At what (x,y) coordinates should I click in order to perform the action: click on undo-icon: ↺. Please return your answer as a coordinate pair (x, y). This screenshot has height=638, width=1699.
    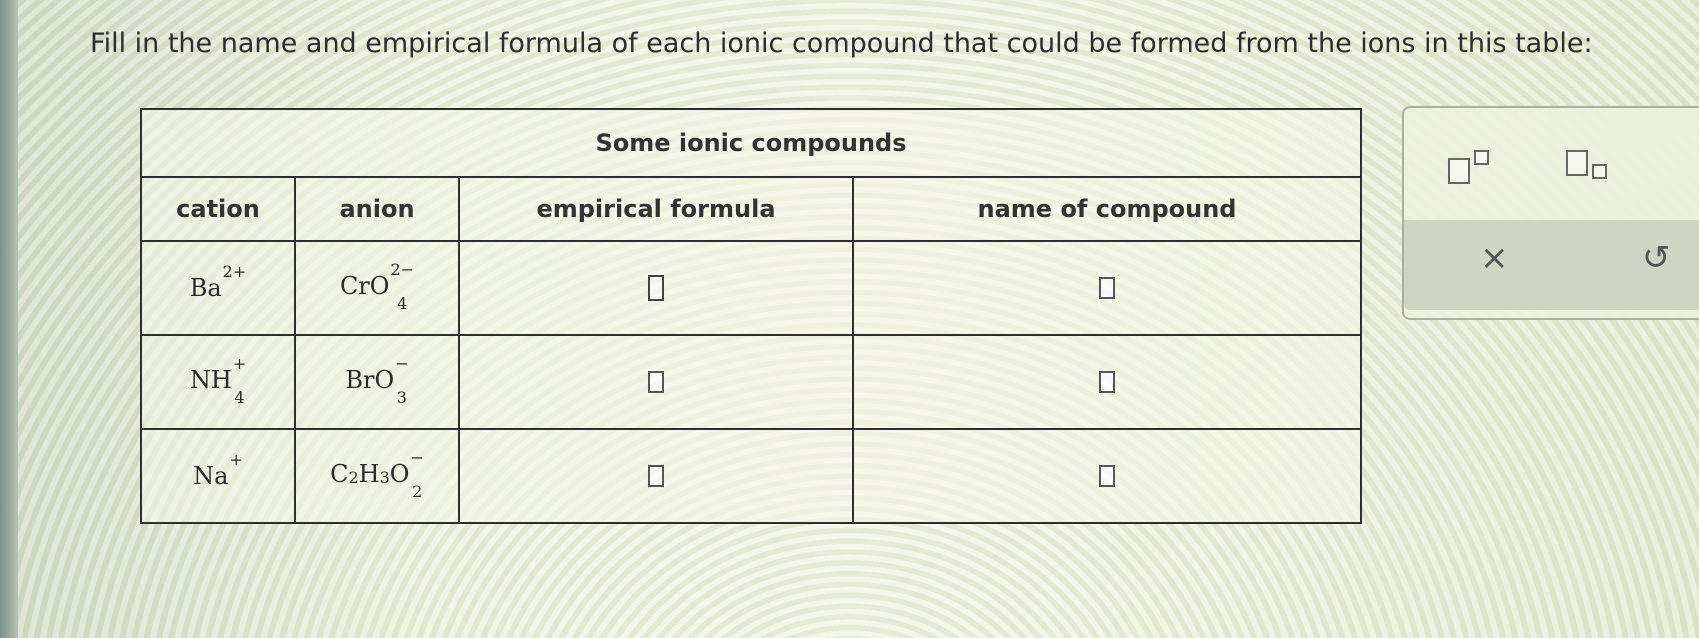
    Looking at the image, I should click on (1656, 258).